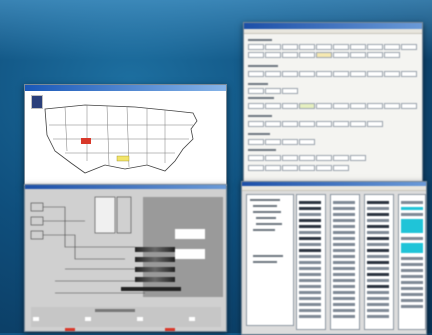 Image resolution: width=432 pixels, height=335 pixels. Describe the element at coordinates (334, 188) in the screenshot. I see `toolbar` at that location.